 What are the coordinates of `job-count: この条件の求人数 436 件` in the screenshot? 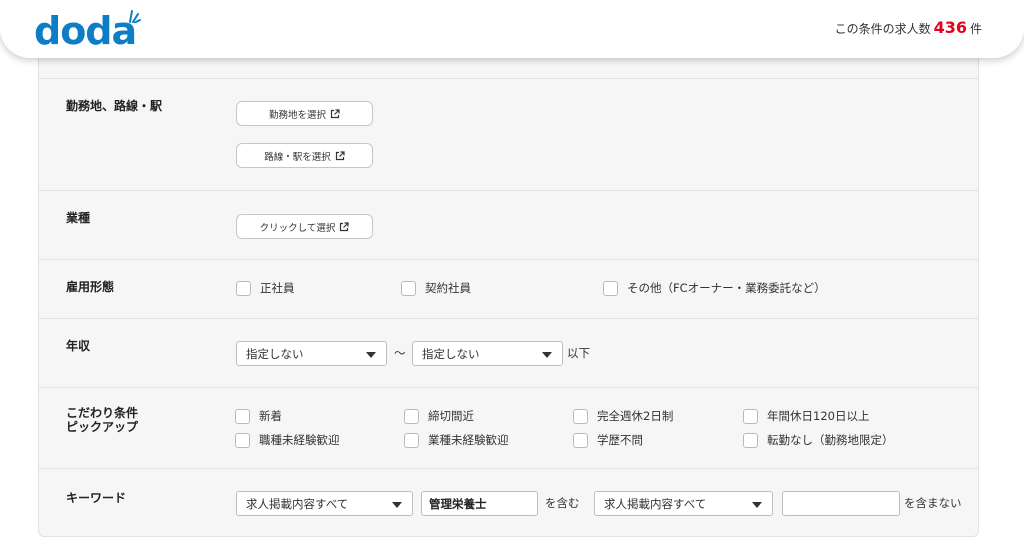 It's located at (908, 28).